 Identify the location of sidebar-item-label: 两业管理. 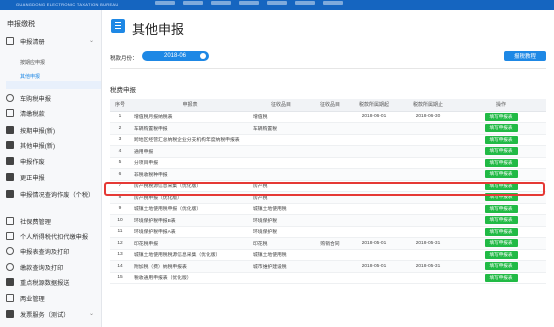
(32, 299).